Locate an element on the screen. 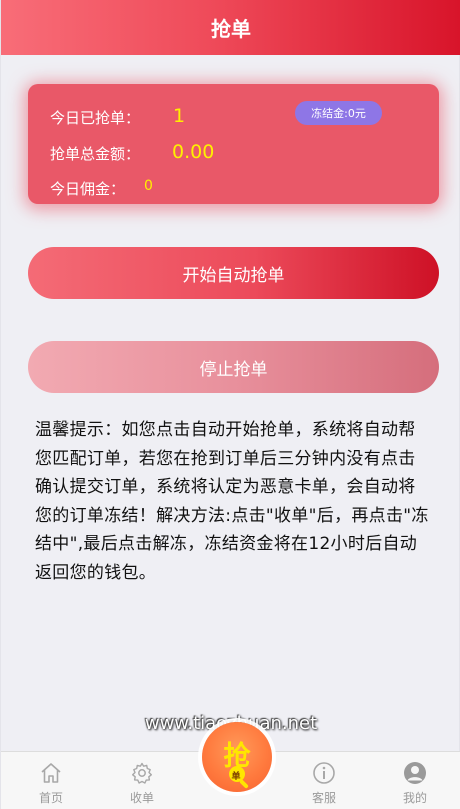 The height and width of the screenshot is (809, 460). total-amount-row: 抢单总金额： 0.00 is located at coordinates (132, 152).